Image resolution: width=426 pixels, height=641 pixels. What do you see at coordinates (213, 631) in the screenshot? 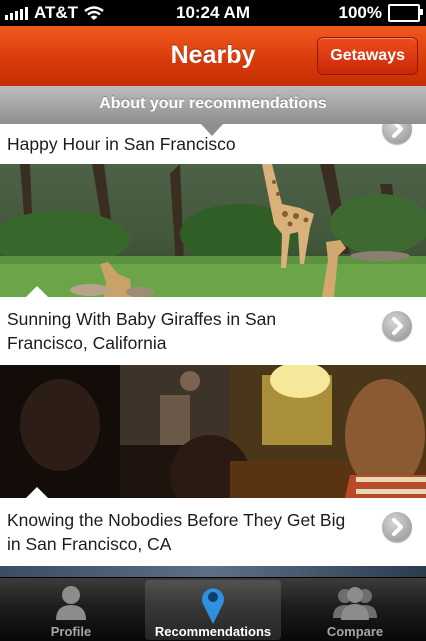
I see `tab-label: Recommendations` at bounding box center [213, 631].